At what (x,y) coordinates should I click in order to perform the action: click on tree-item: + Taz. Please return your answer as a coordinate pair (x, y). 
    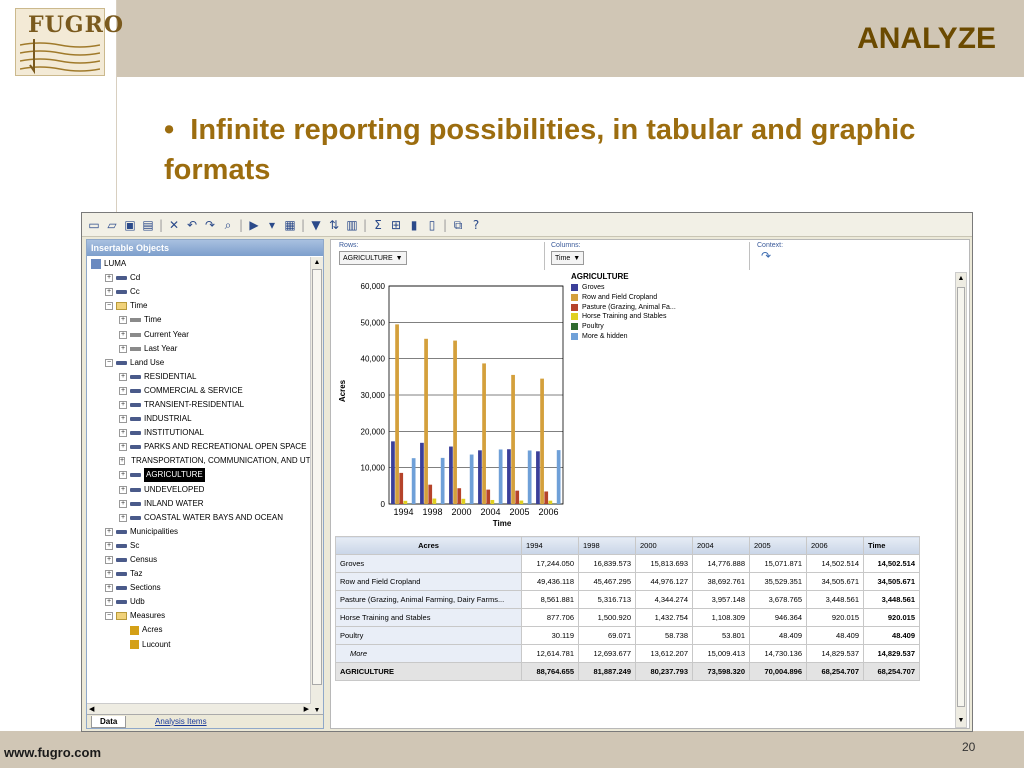
    Looking at the image, I should click on (199, 574).